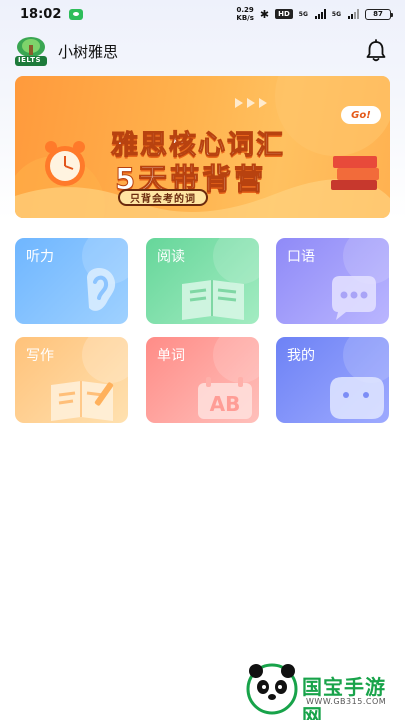  I want to click on tile-label: 听力, so click(40, 257).